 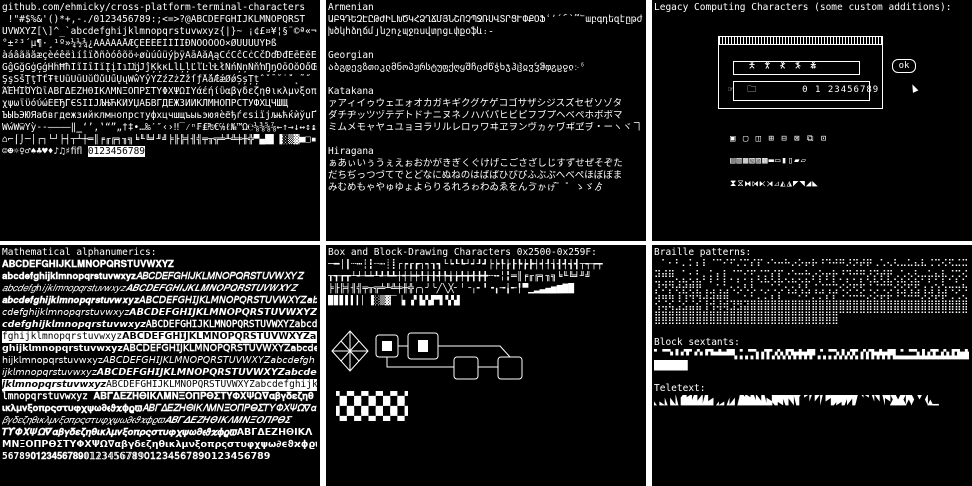 I want to click on window-title-bar, so click(x=800, y=41).